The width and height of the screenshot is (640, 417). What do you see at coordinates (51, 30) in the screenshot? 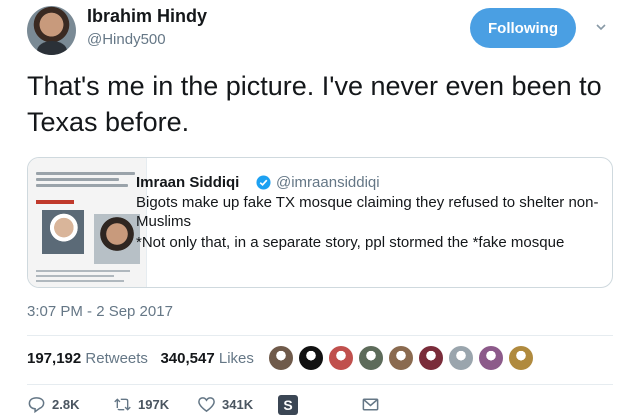
I see `author-avatar` at bounding box center [51, 30].